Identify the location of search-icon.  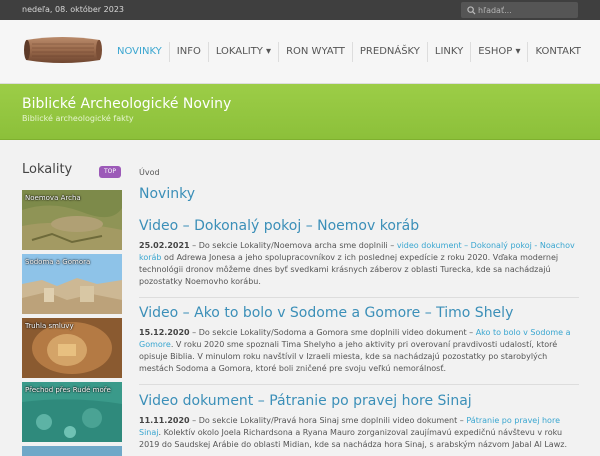
(471, 10).